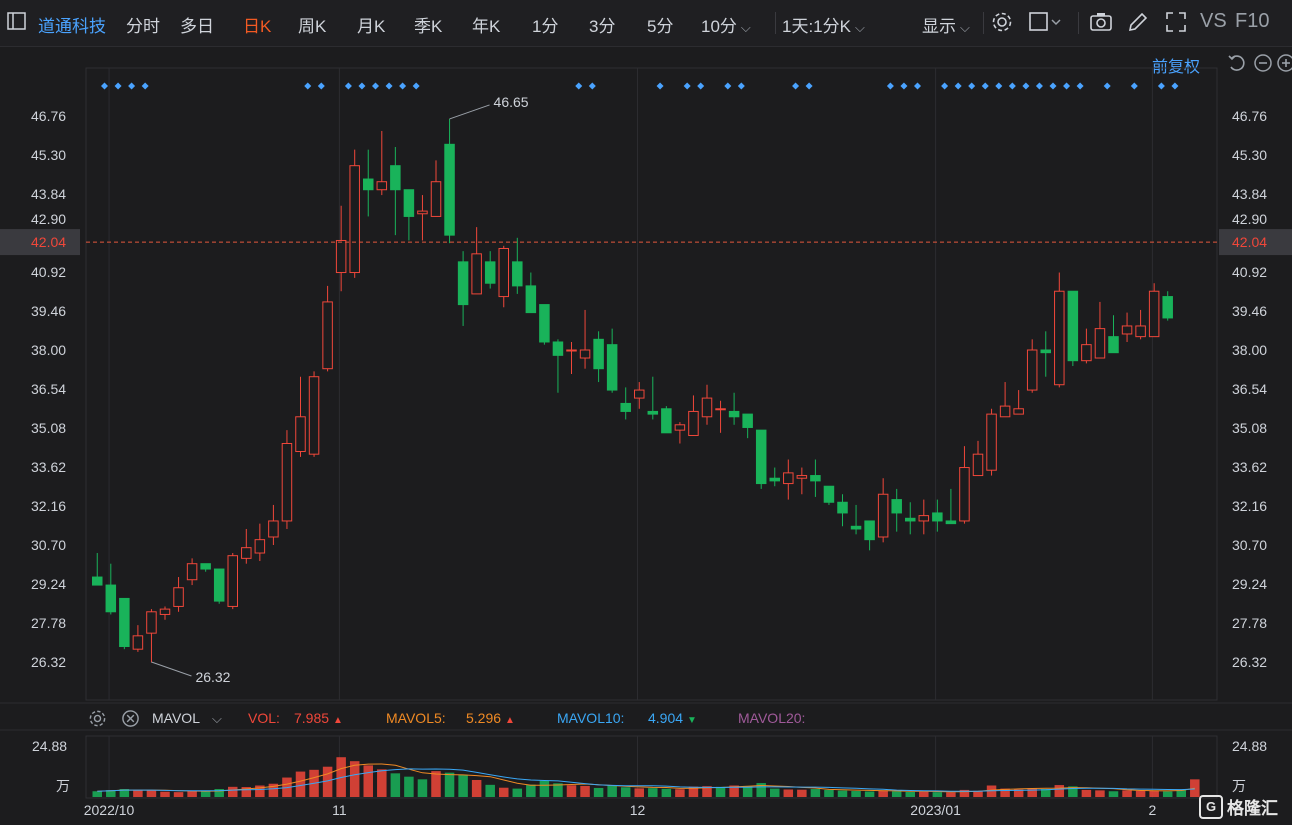  I want to click on period-quarterly: 季K, so click(428, 24).